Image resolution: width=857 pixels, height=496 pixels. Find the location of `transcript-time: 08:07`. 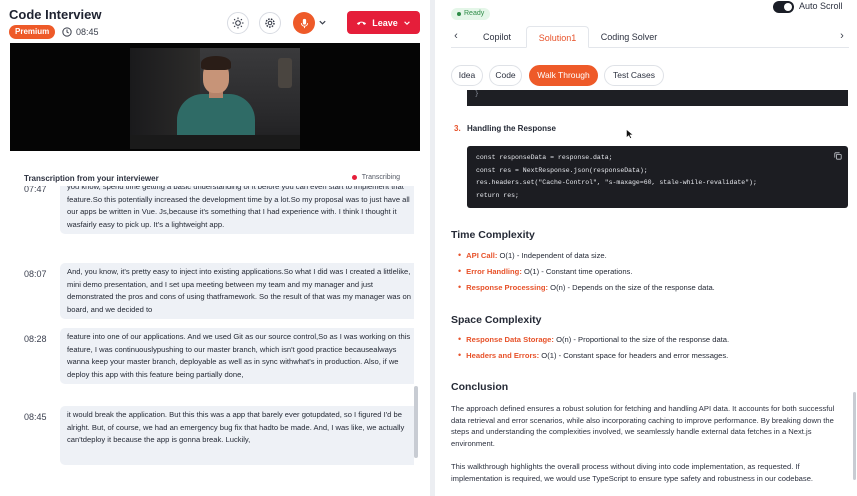

transcript-time: 08:07 is located at coordinates (35, 274).